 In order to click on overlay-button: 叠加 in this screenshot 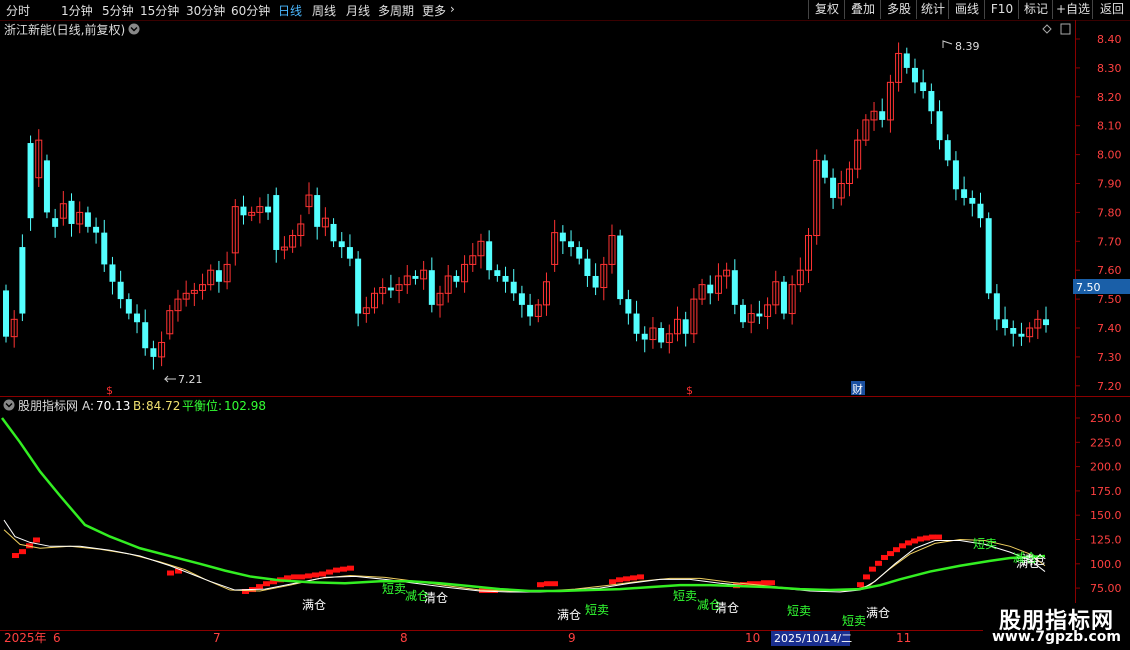, I will do `click(862, 9)`.